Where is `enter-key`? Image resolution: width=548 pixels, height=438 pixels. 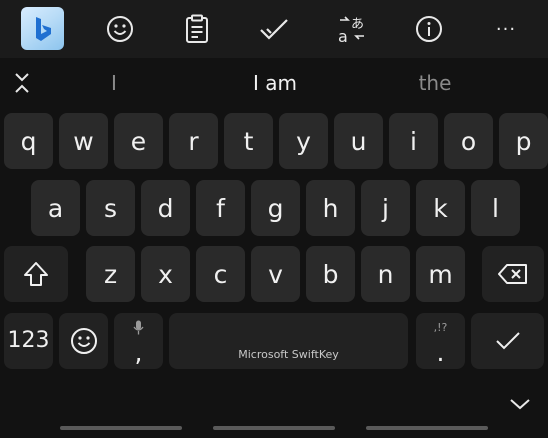
enter-key is located at coordinates (507, 341).